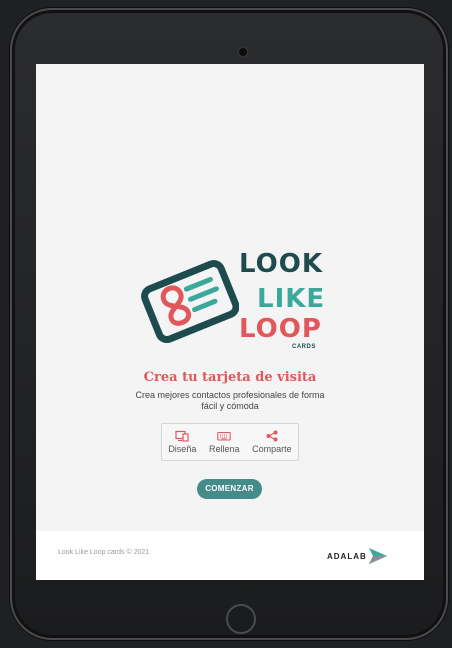  I want to click on page-title: Crea tu tarjeta de visita, so click(230, 377).